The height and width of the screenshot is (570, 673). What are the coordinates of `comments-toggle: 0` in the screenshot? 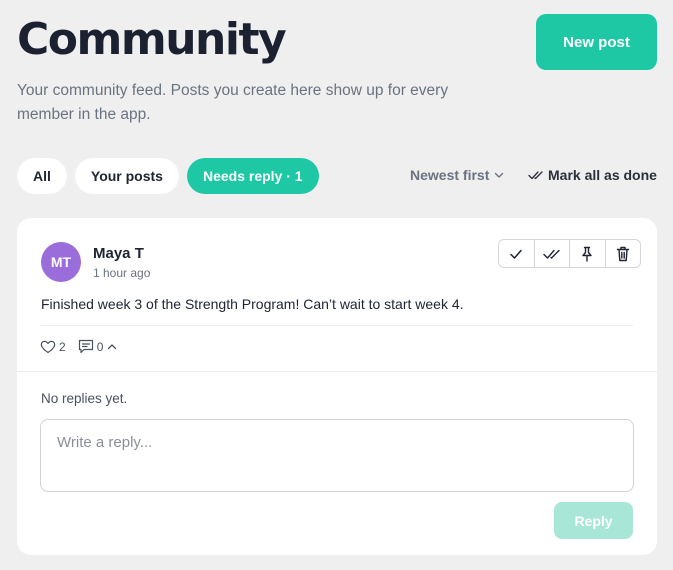 It's located at (98, 346).